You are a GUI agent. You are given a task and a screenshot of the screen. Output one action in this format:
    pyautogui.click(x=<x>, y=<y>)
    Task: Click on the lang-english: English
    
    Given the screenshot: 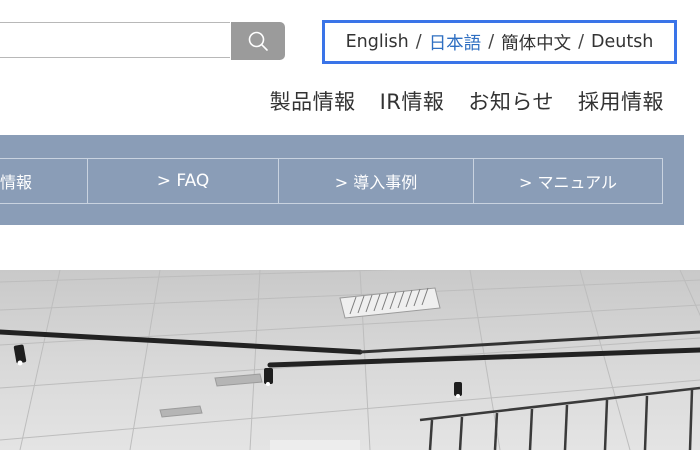 What is the action you would take?
    pyautogui.click(x=377, y=42)
    